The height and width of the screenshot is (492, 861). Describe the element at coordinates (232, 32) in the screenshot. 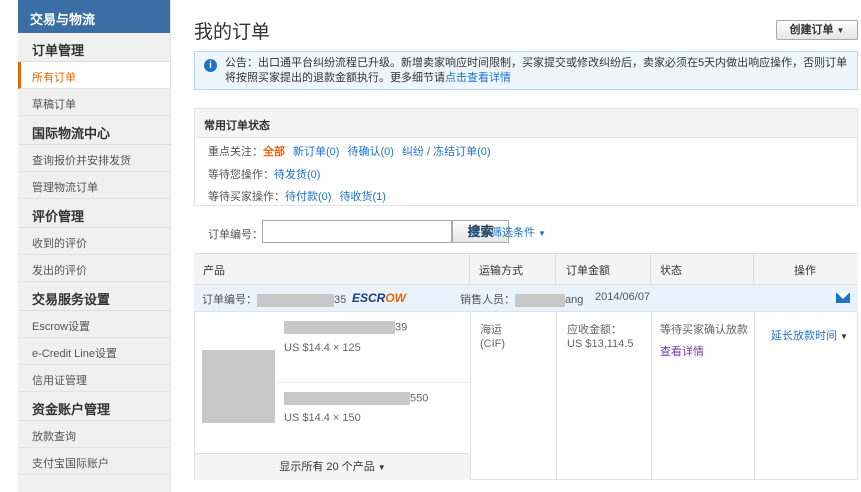

I see `page-title: 我的订单` at that location.